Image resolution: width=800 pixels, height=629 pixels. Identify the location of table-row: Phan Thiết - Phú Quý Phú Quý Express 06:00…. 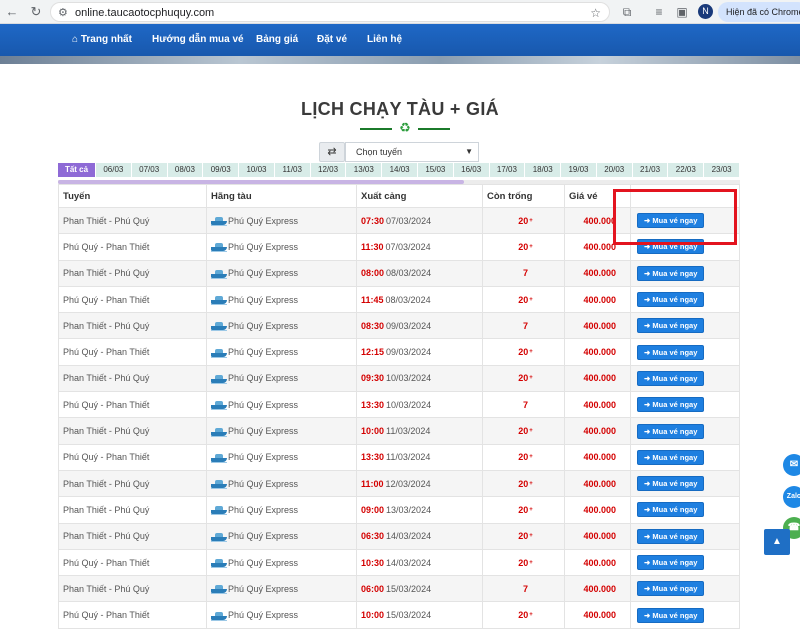
(399, 589).